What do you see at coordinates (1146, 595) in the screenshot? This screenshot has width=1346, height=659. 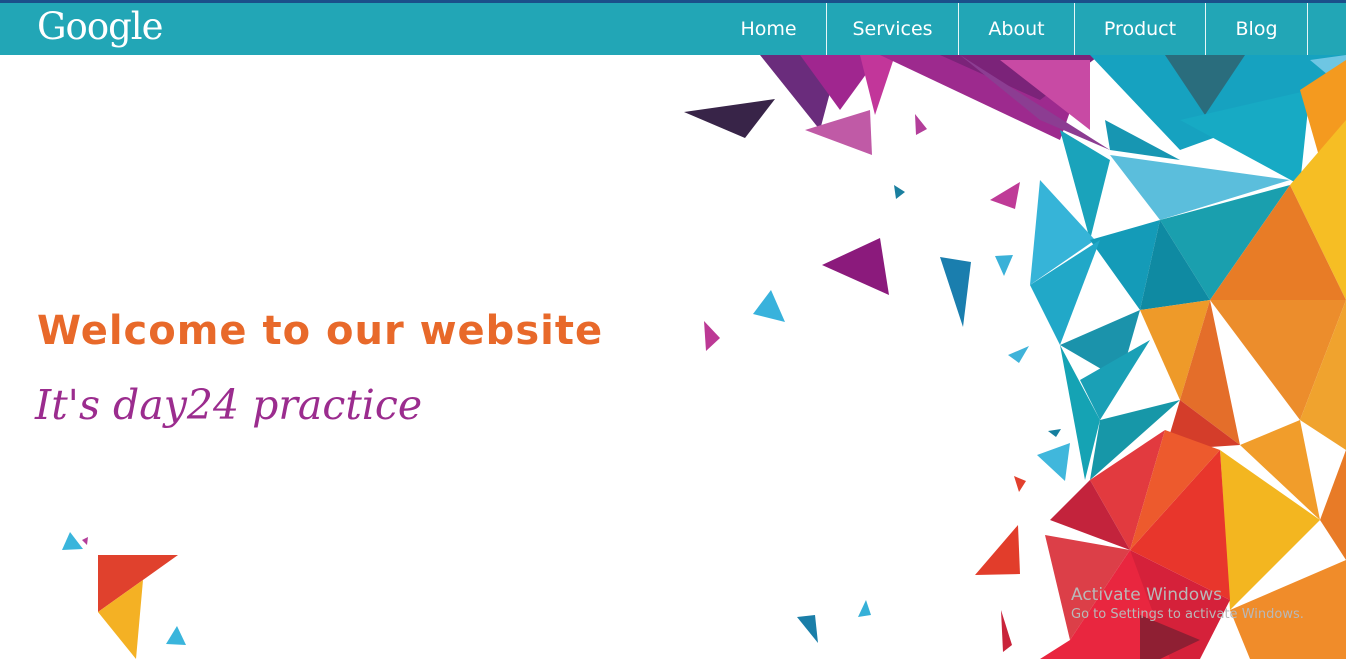 I see `watermark-title: Activate Windows` at bounding box center [1146, 595].